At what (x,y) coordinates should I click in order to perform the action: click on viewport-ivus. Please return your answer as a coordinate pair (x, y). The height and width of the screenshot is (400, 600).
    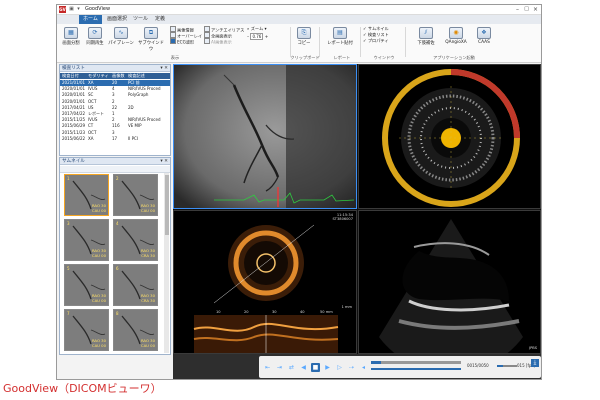
    Looking at the image, I should click on (449, 136).